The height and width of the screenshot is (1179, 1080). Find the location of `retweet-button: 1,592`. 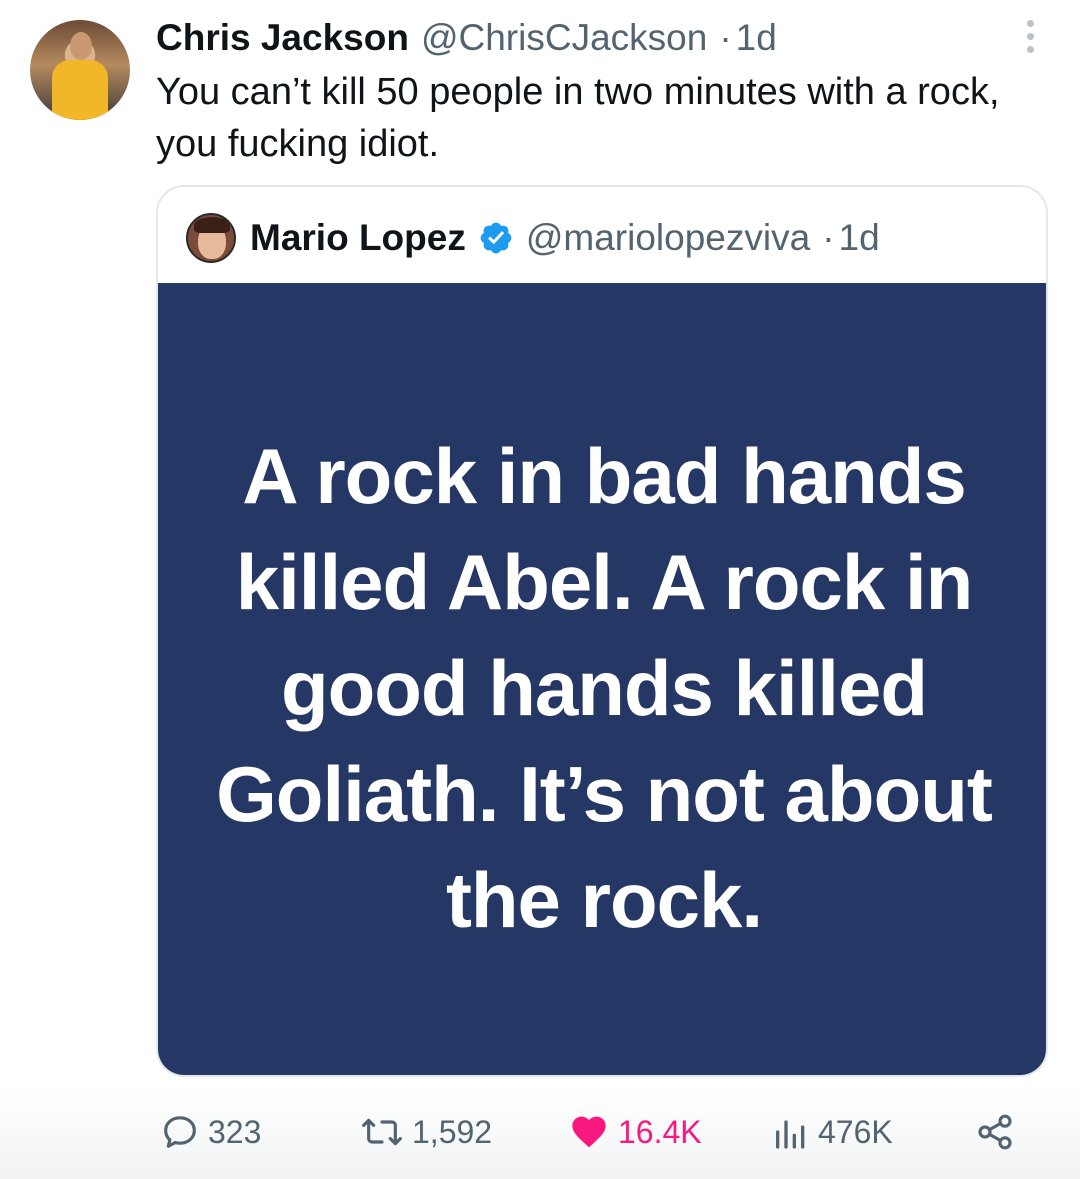

retweet-button: 1,592 is located at coordinates (426, 1132).